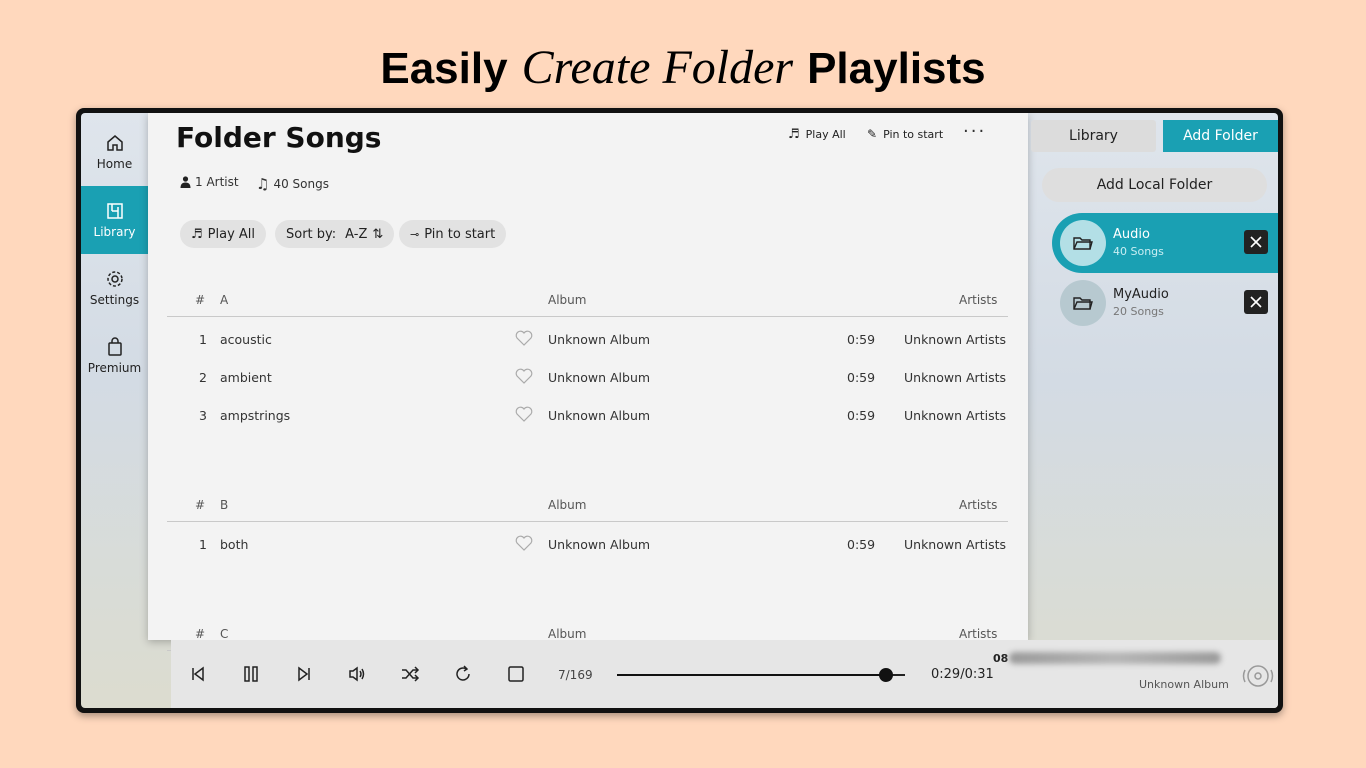 This screenshot has width=1366, height=768. Describe the element at coordinates (974, 131) in the screenshot. I see `more-options-button: ···` at that location.